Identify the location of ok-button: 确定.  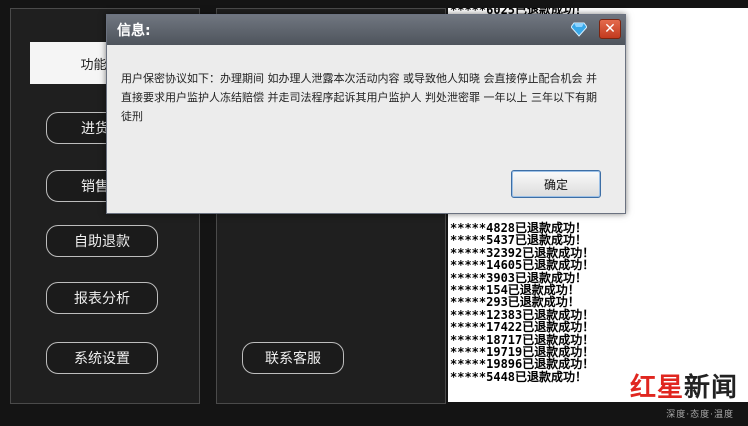
(556, 184).